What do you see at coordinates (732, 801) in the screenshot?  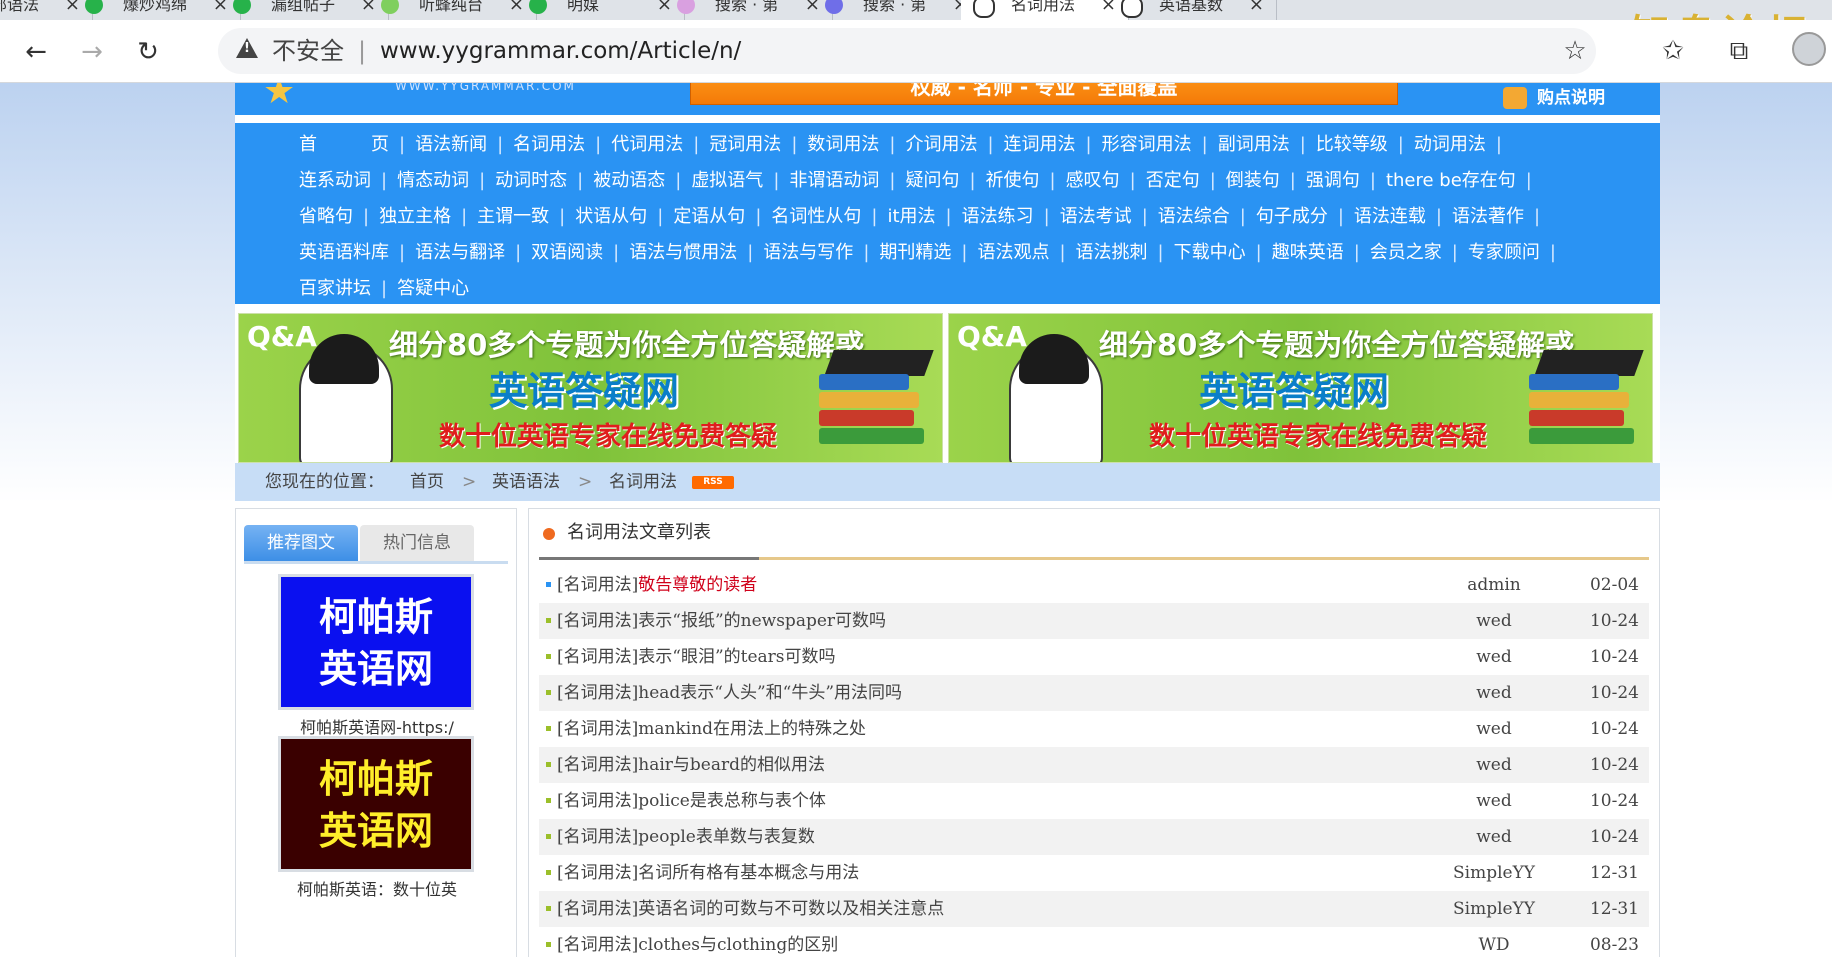 I see `article-title: police是表总称与表个体` at bounding box center [732, 801].